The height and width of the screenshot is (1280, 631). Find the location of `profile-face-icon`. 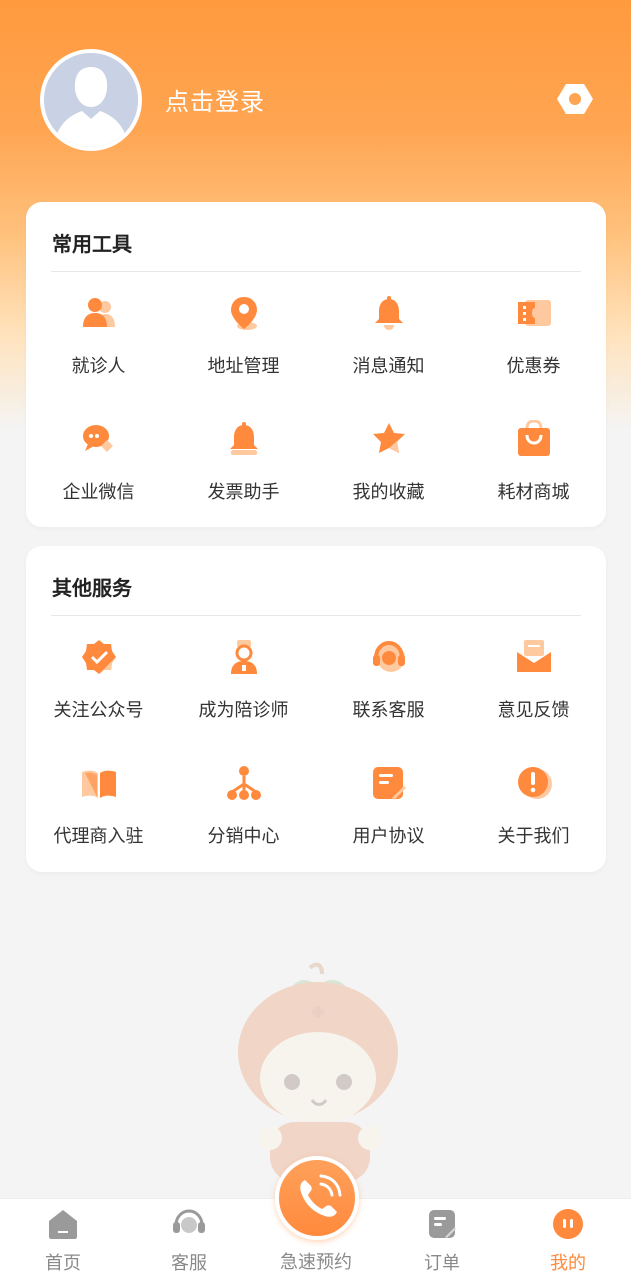

profile-face-icon is located at coordinates (568, 1224).